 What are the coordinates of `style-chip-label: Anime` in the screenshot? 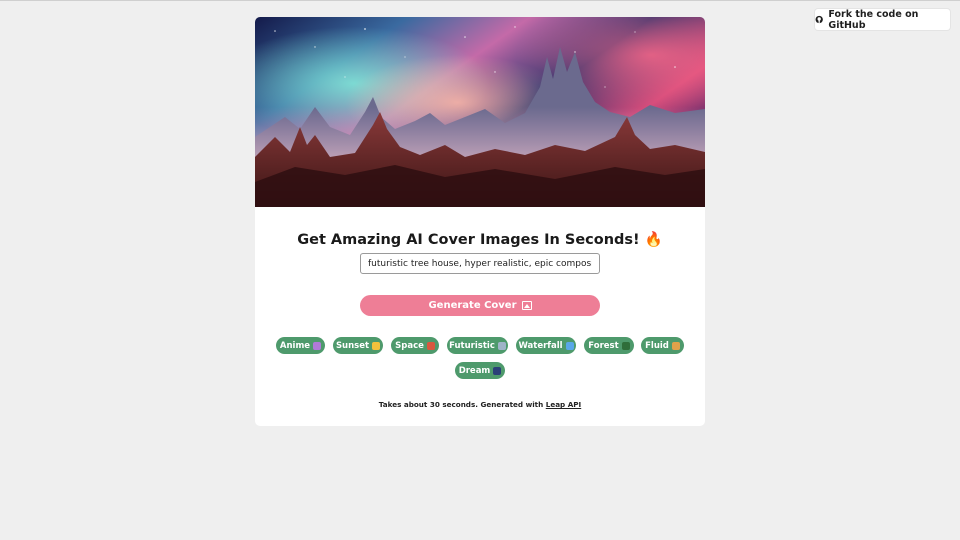 It's located at (295, 345).